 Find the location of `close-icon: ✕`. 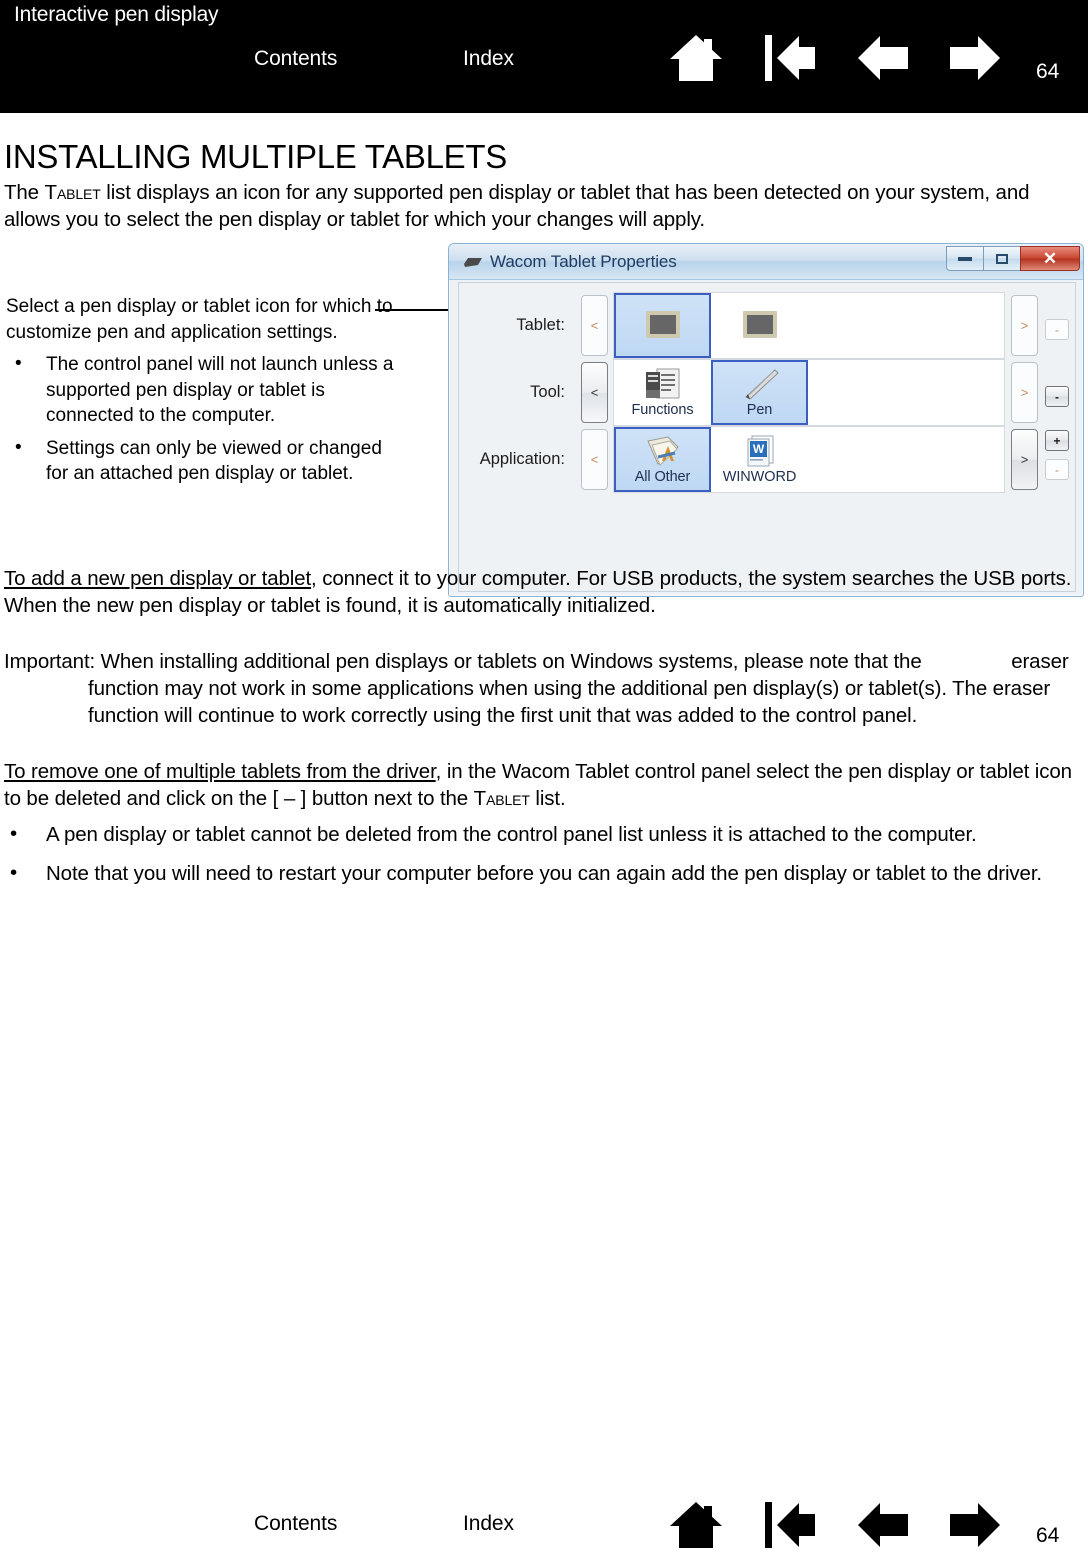

close-icon: ✕ is located at coordinates (1050, 258).